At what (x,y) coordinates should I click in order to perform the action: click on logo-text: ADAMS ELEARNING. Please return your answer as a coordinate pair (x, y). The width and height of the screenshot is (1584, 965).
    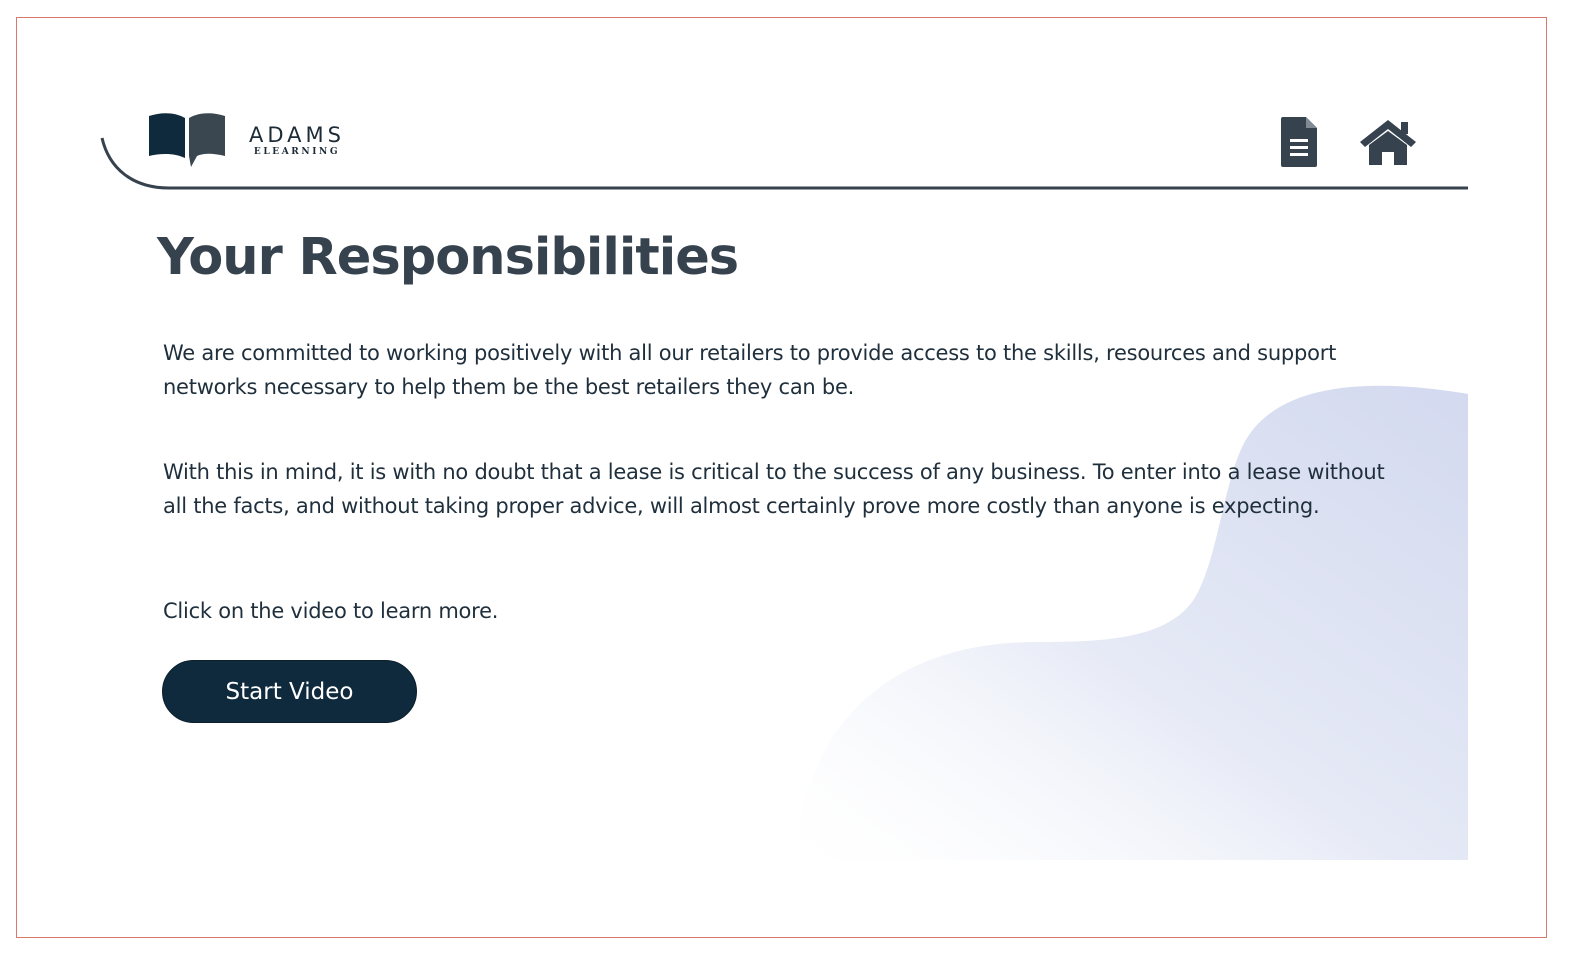
    Looking at the image, I should click on (297, 141).